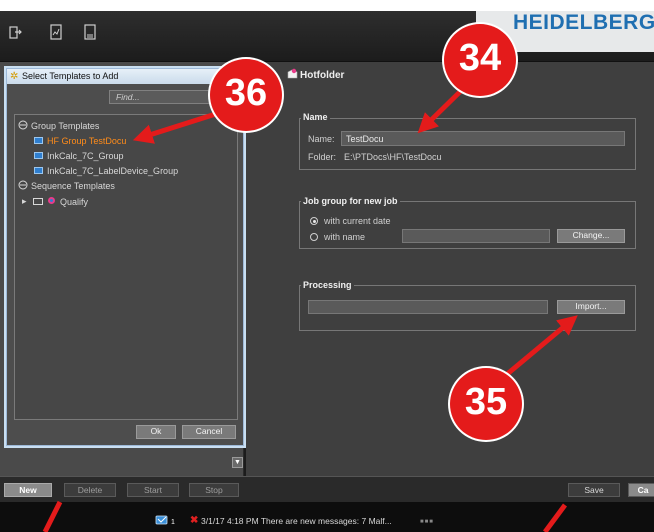 This screenshot has height=532, width=654. Describe the element at coordinates (52, 516) in the screenshot. I see `arrow-bottom-left` at that location.